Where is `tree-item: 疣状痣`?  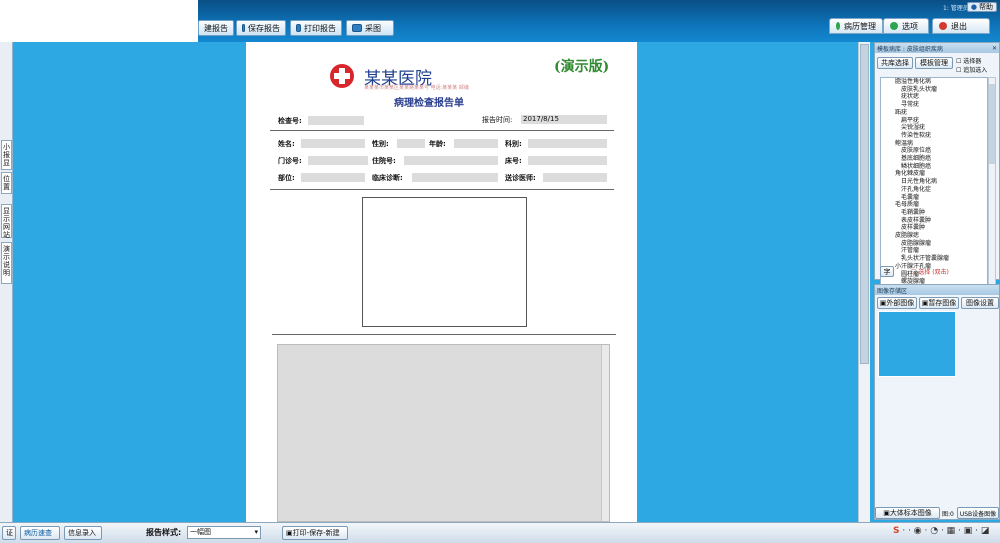 tree-item: 疣状痣 is located at coordinates (934, 97).